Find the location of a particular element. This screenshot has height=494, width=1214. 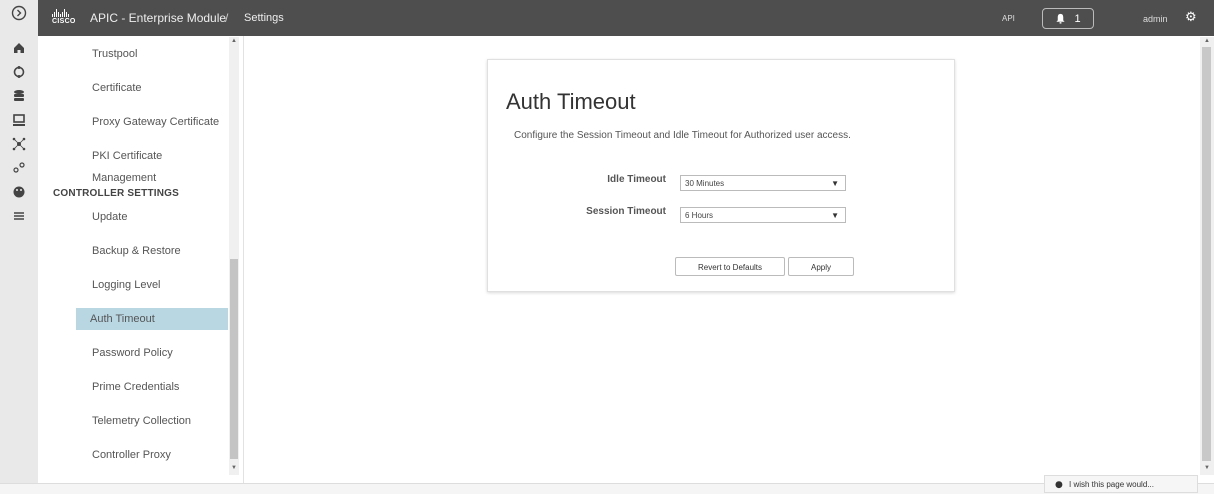

left-rail is located at coordinates (19, 246).